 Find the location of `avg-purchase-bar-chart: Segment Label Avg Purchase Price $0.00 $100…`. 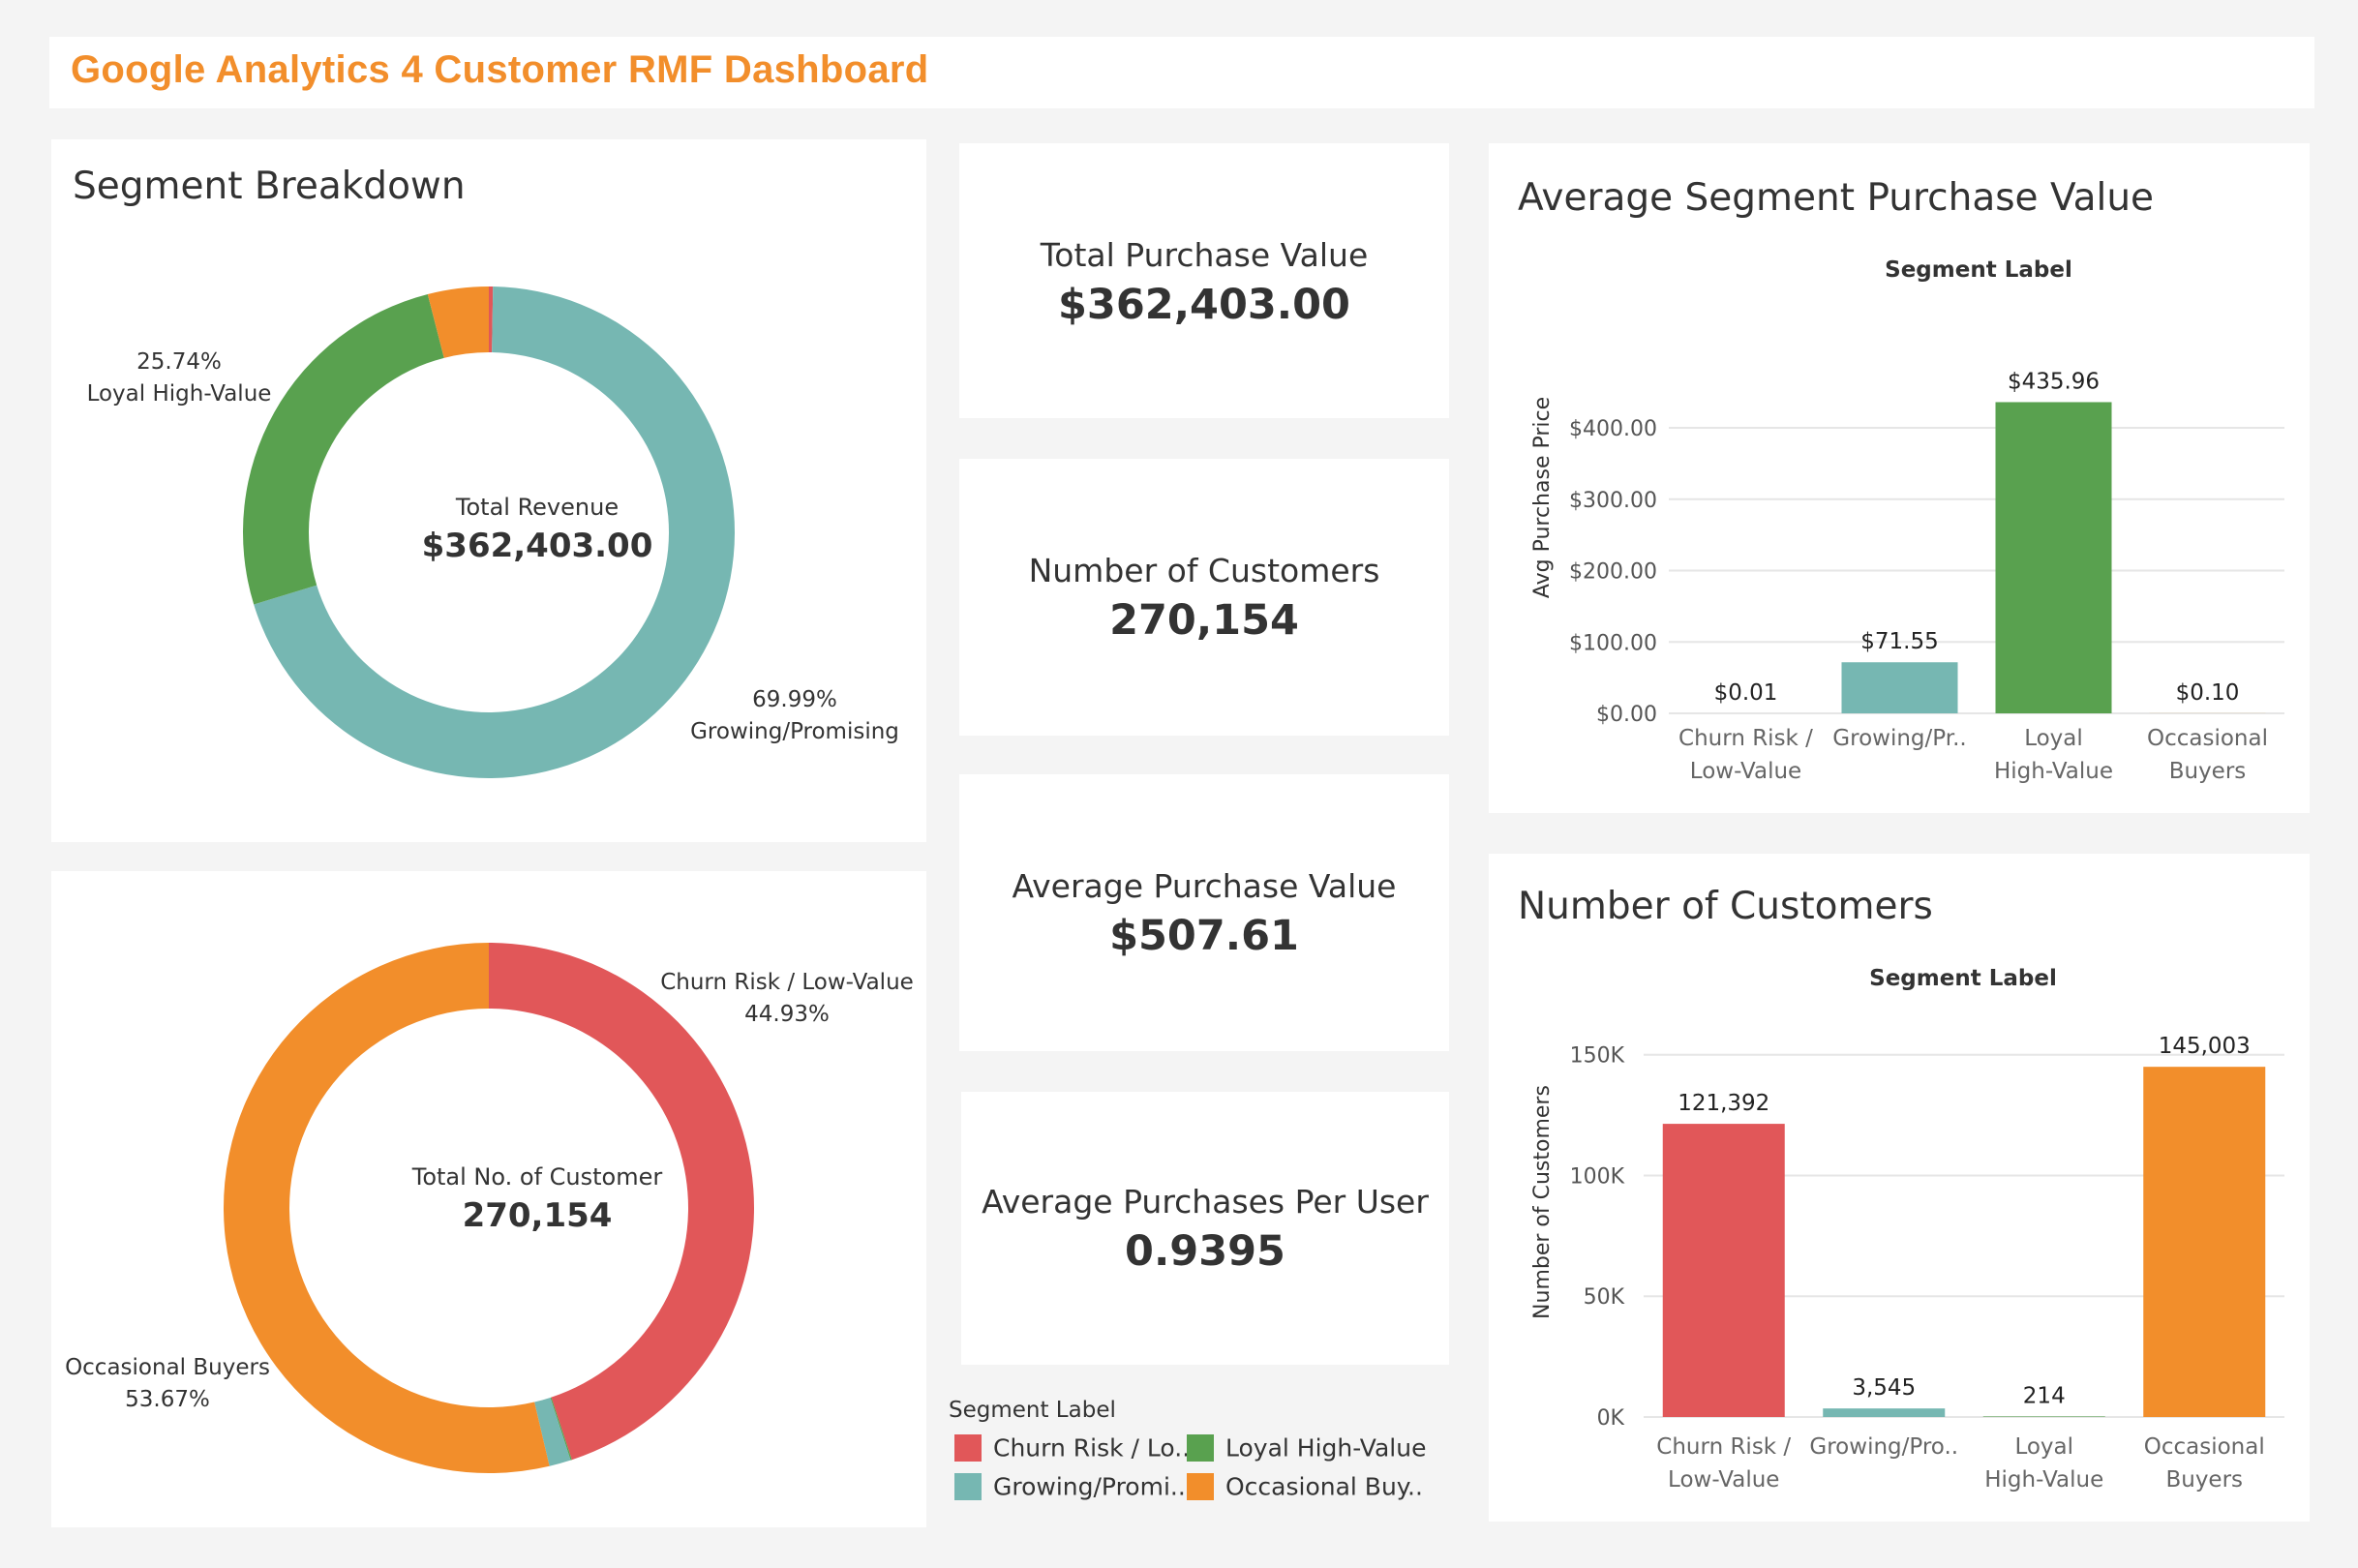

avg-purchase-bar-chart: Segment Label Avg Purchase Price $0.00 $100… is located at coordinates (1907, 520).